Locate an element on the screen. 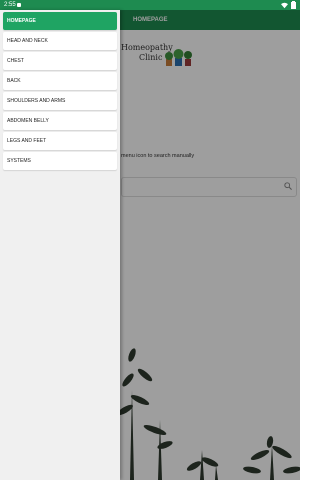 This screenshot has width=320, height=480. battery-icon is located at coordinates (293, 5).